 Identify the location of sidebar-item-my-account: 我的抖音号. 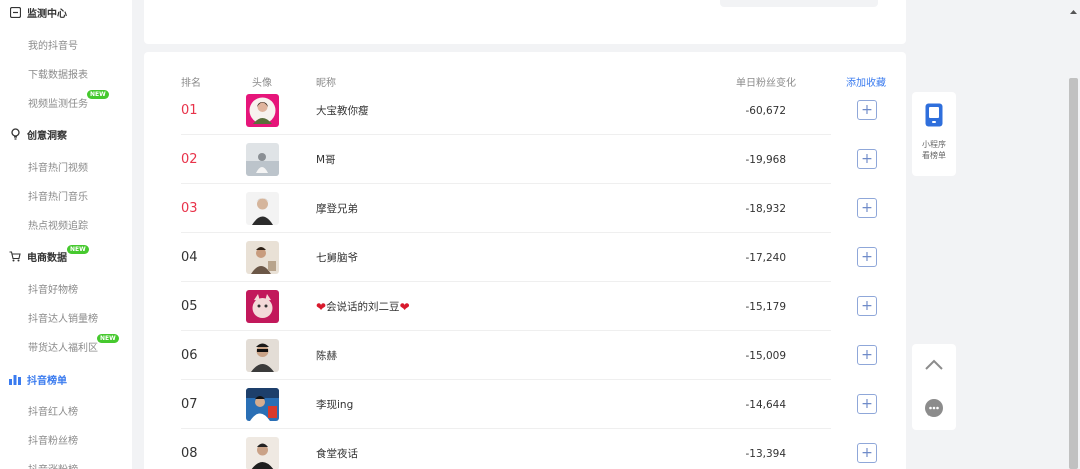
(53, 44).